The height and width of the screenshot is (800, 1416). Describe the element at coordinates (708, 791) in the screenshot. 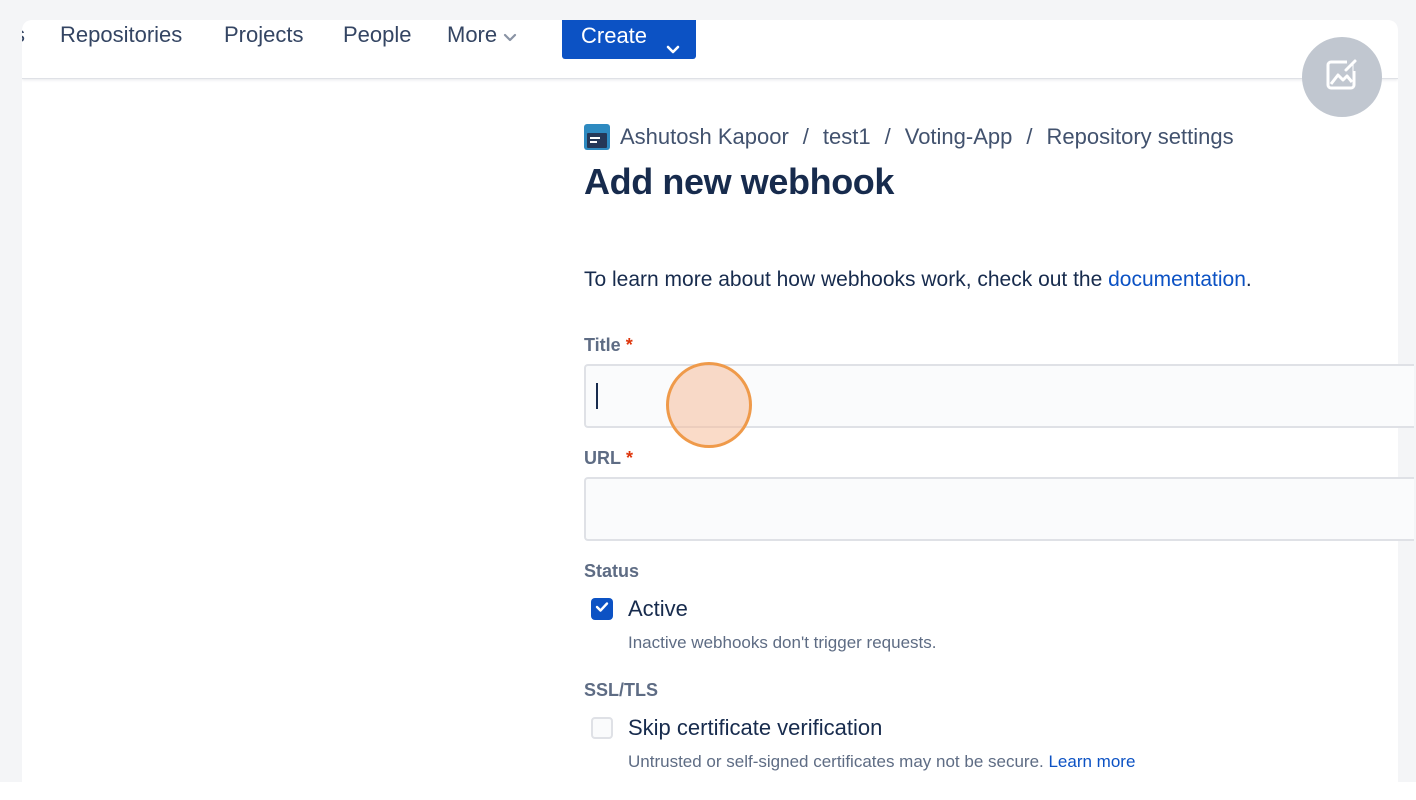

I see `bottom-margin` at that location.